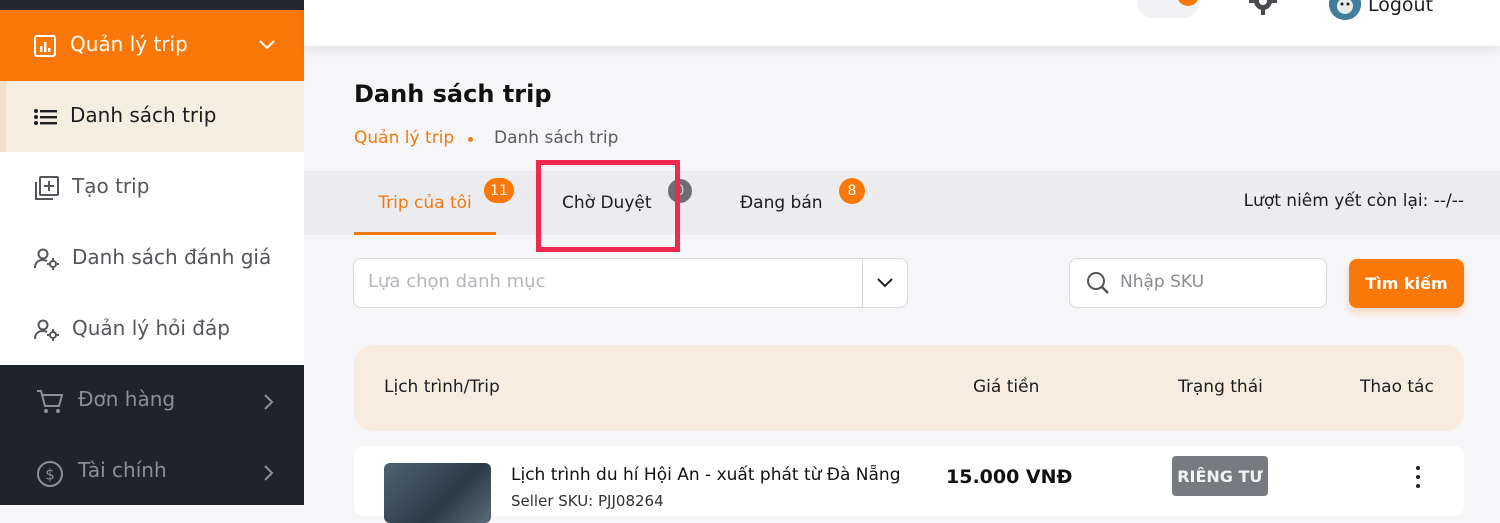 The image size is (1500, 523). Describe the element at coordinates (862, 283) in the screenshot. I see `select-divider` at that location.